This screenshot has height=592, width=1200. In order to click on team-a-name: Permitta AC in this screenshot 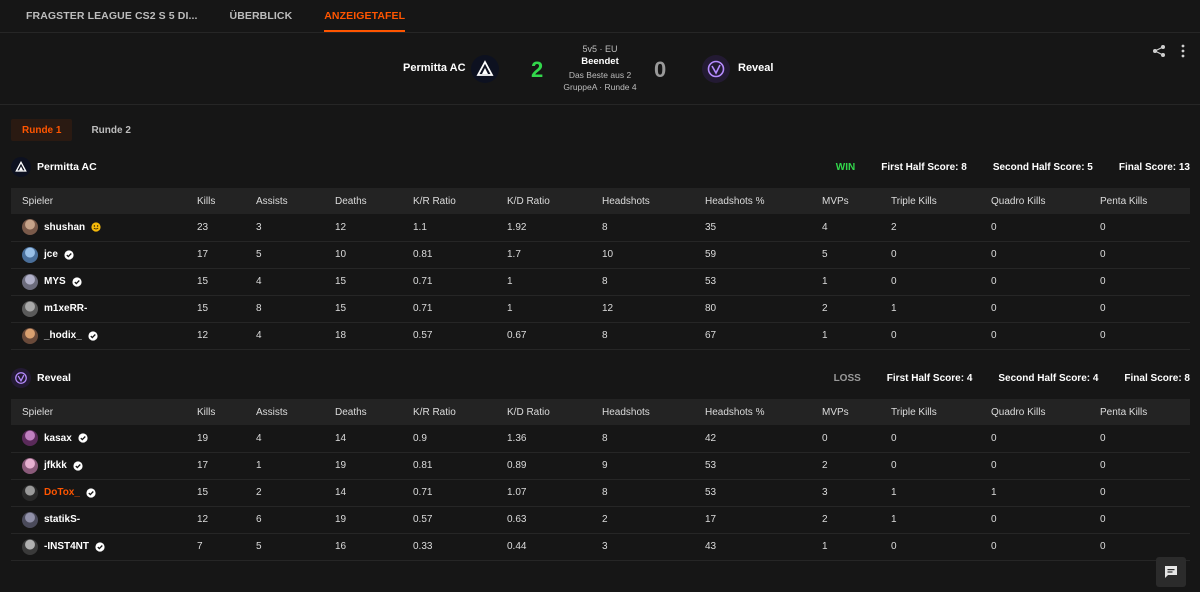, I will do `click(67, 167)`.